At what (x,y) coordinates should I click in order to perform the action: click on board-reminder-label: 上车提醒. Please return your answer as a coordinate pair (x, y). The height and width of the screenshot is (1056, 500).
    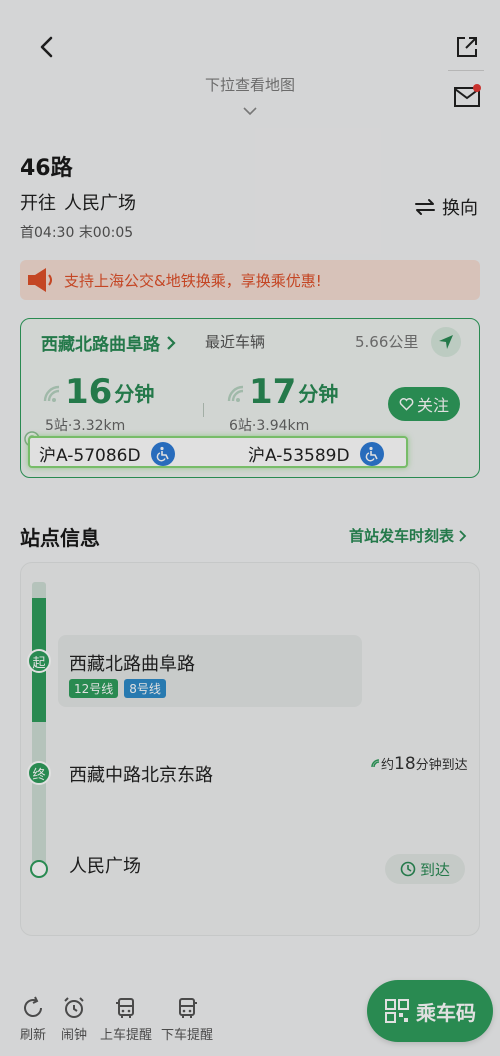
    Looking at the image, I should click on (125, 1035).